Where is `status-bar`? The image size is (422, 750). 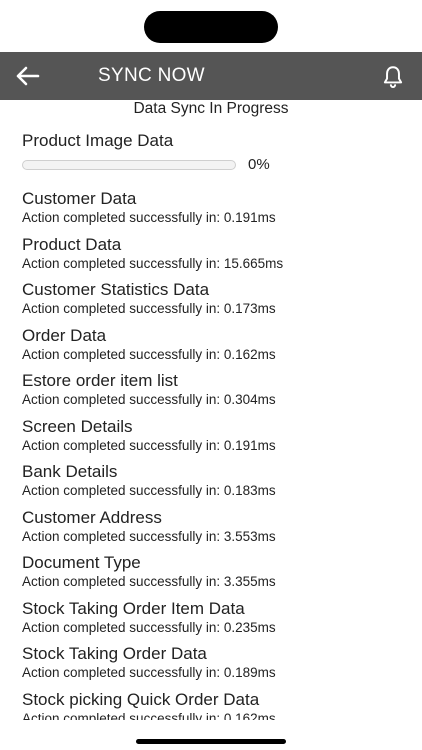 status-bar is located at coordinates (211, 26).